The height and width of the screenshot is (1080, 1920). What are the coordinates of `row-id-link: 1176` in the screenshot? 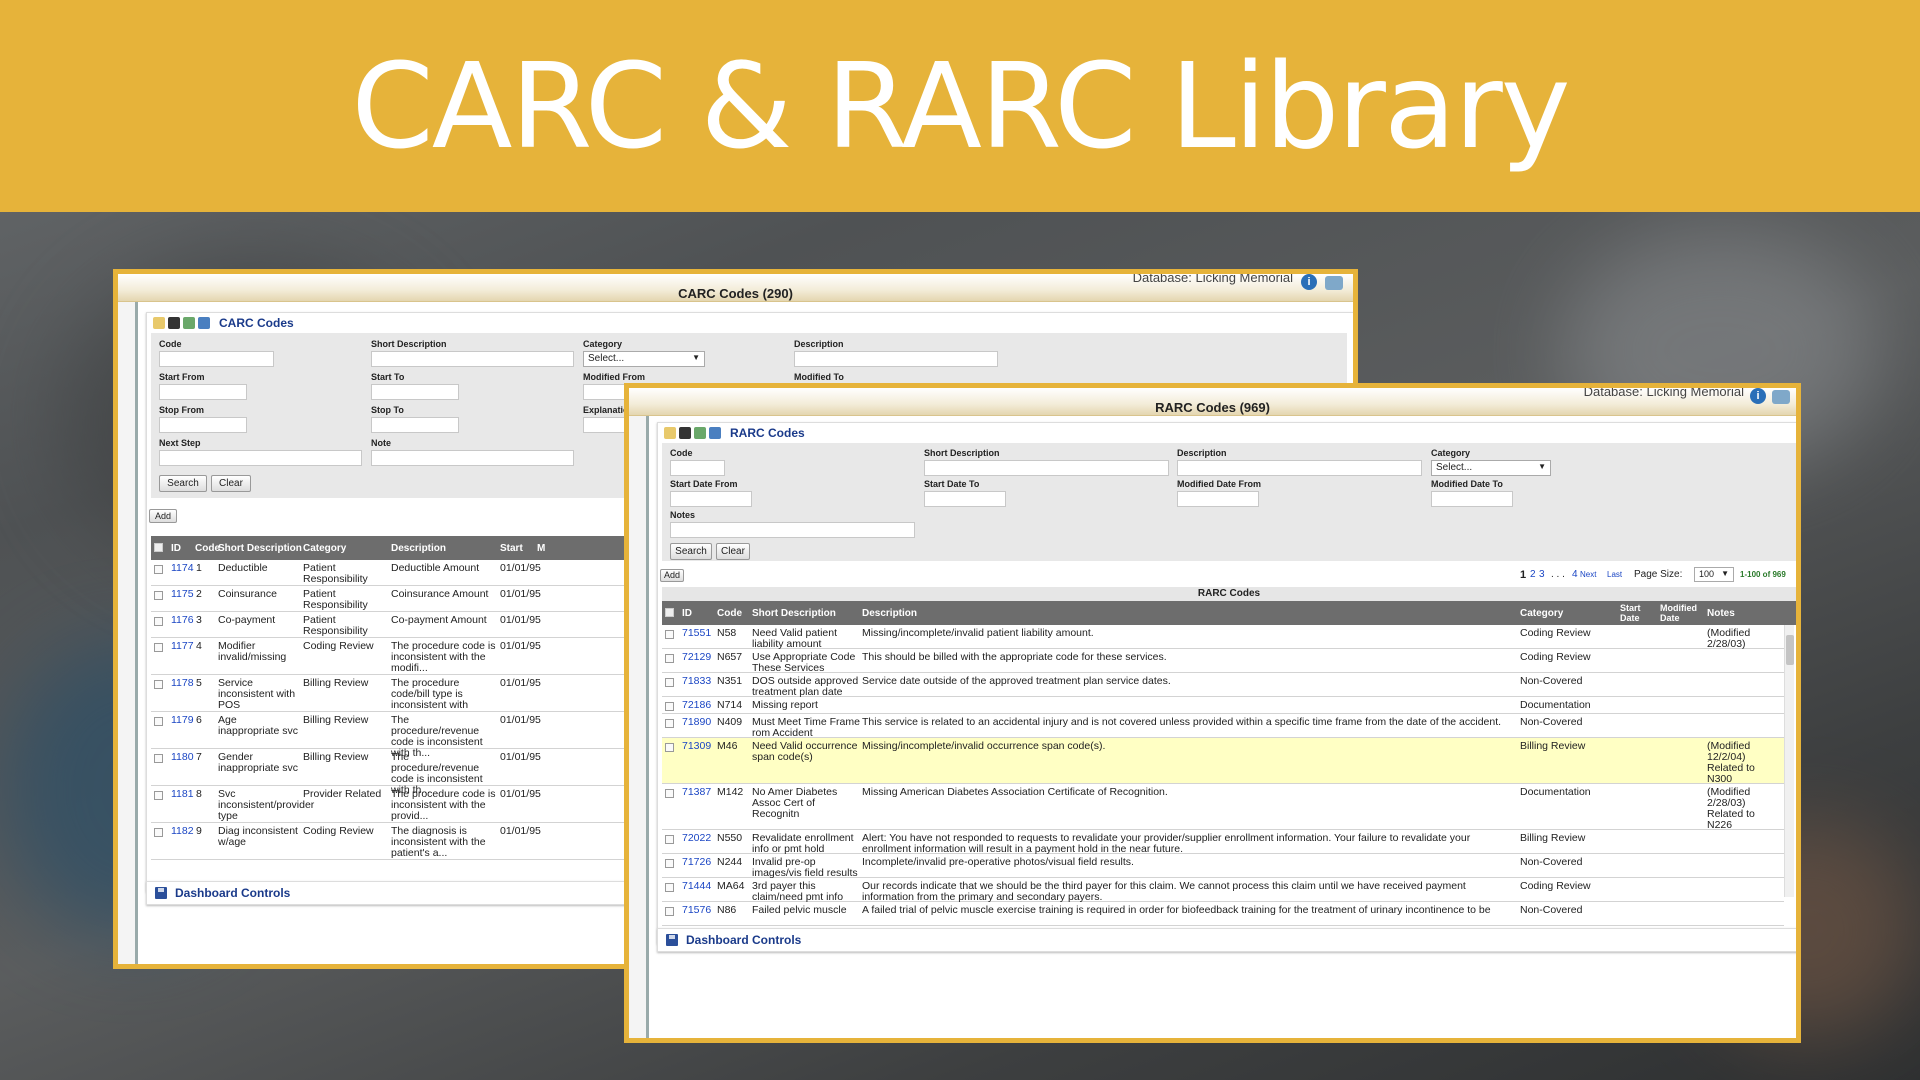 It's located at (182, 620).